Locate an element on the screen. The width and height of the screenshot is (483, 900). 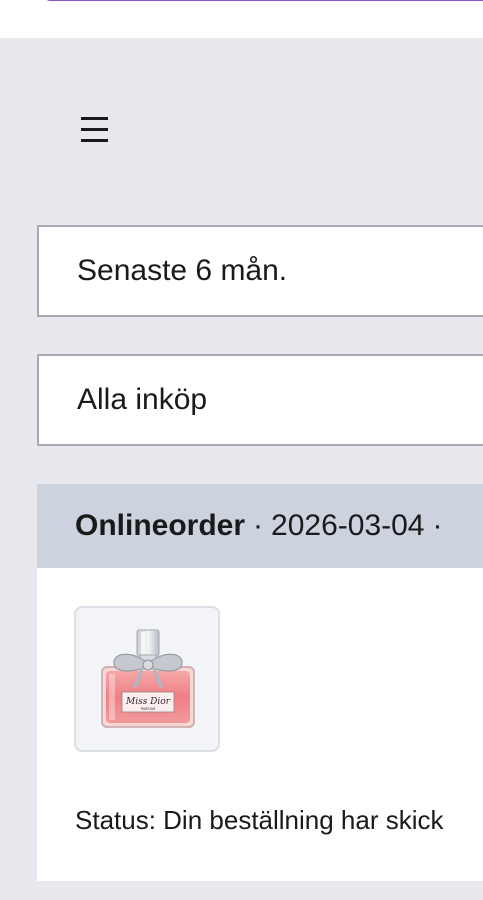
product-label: Miss Dior is located at coordinates (148, 702).